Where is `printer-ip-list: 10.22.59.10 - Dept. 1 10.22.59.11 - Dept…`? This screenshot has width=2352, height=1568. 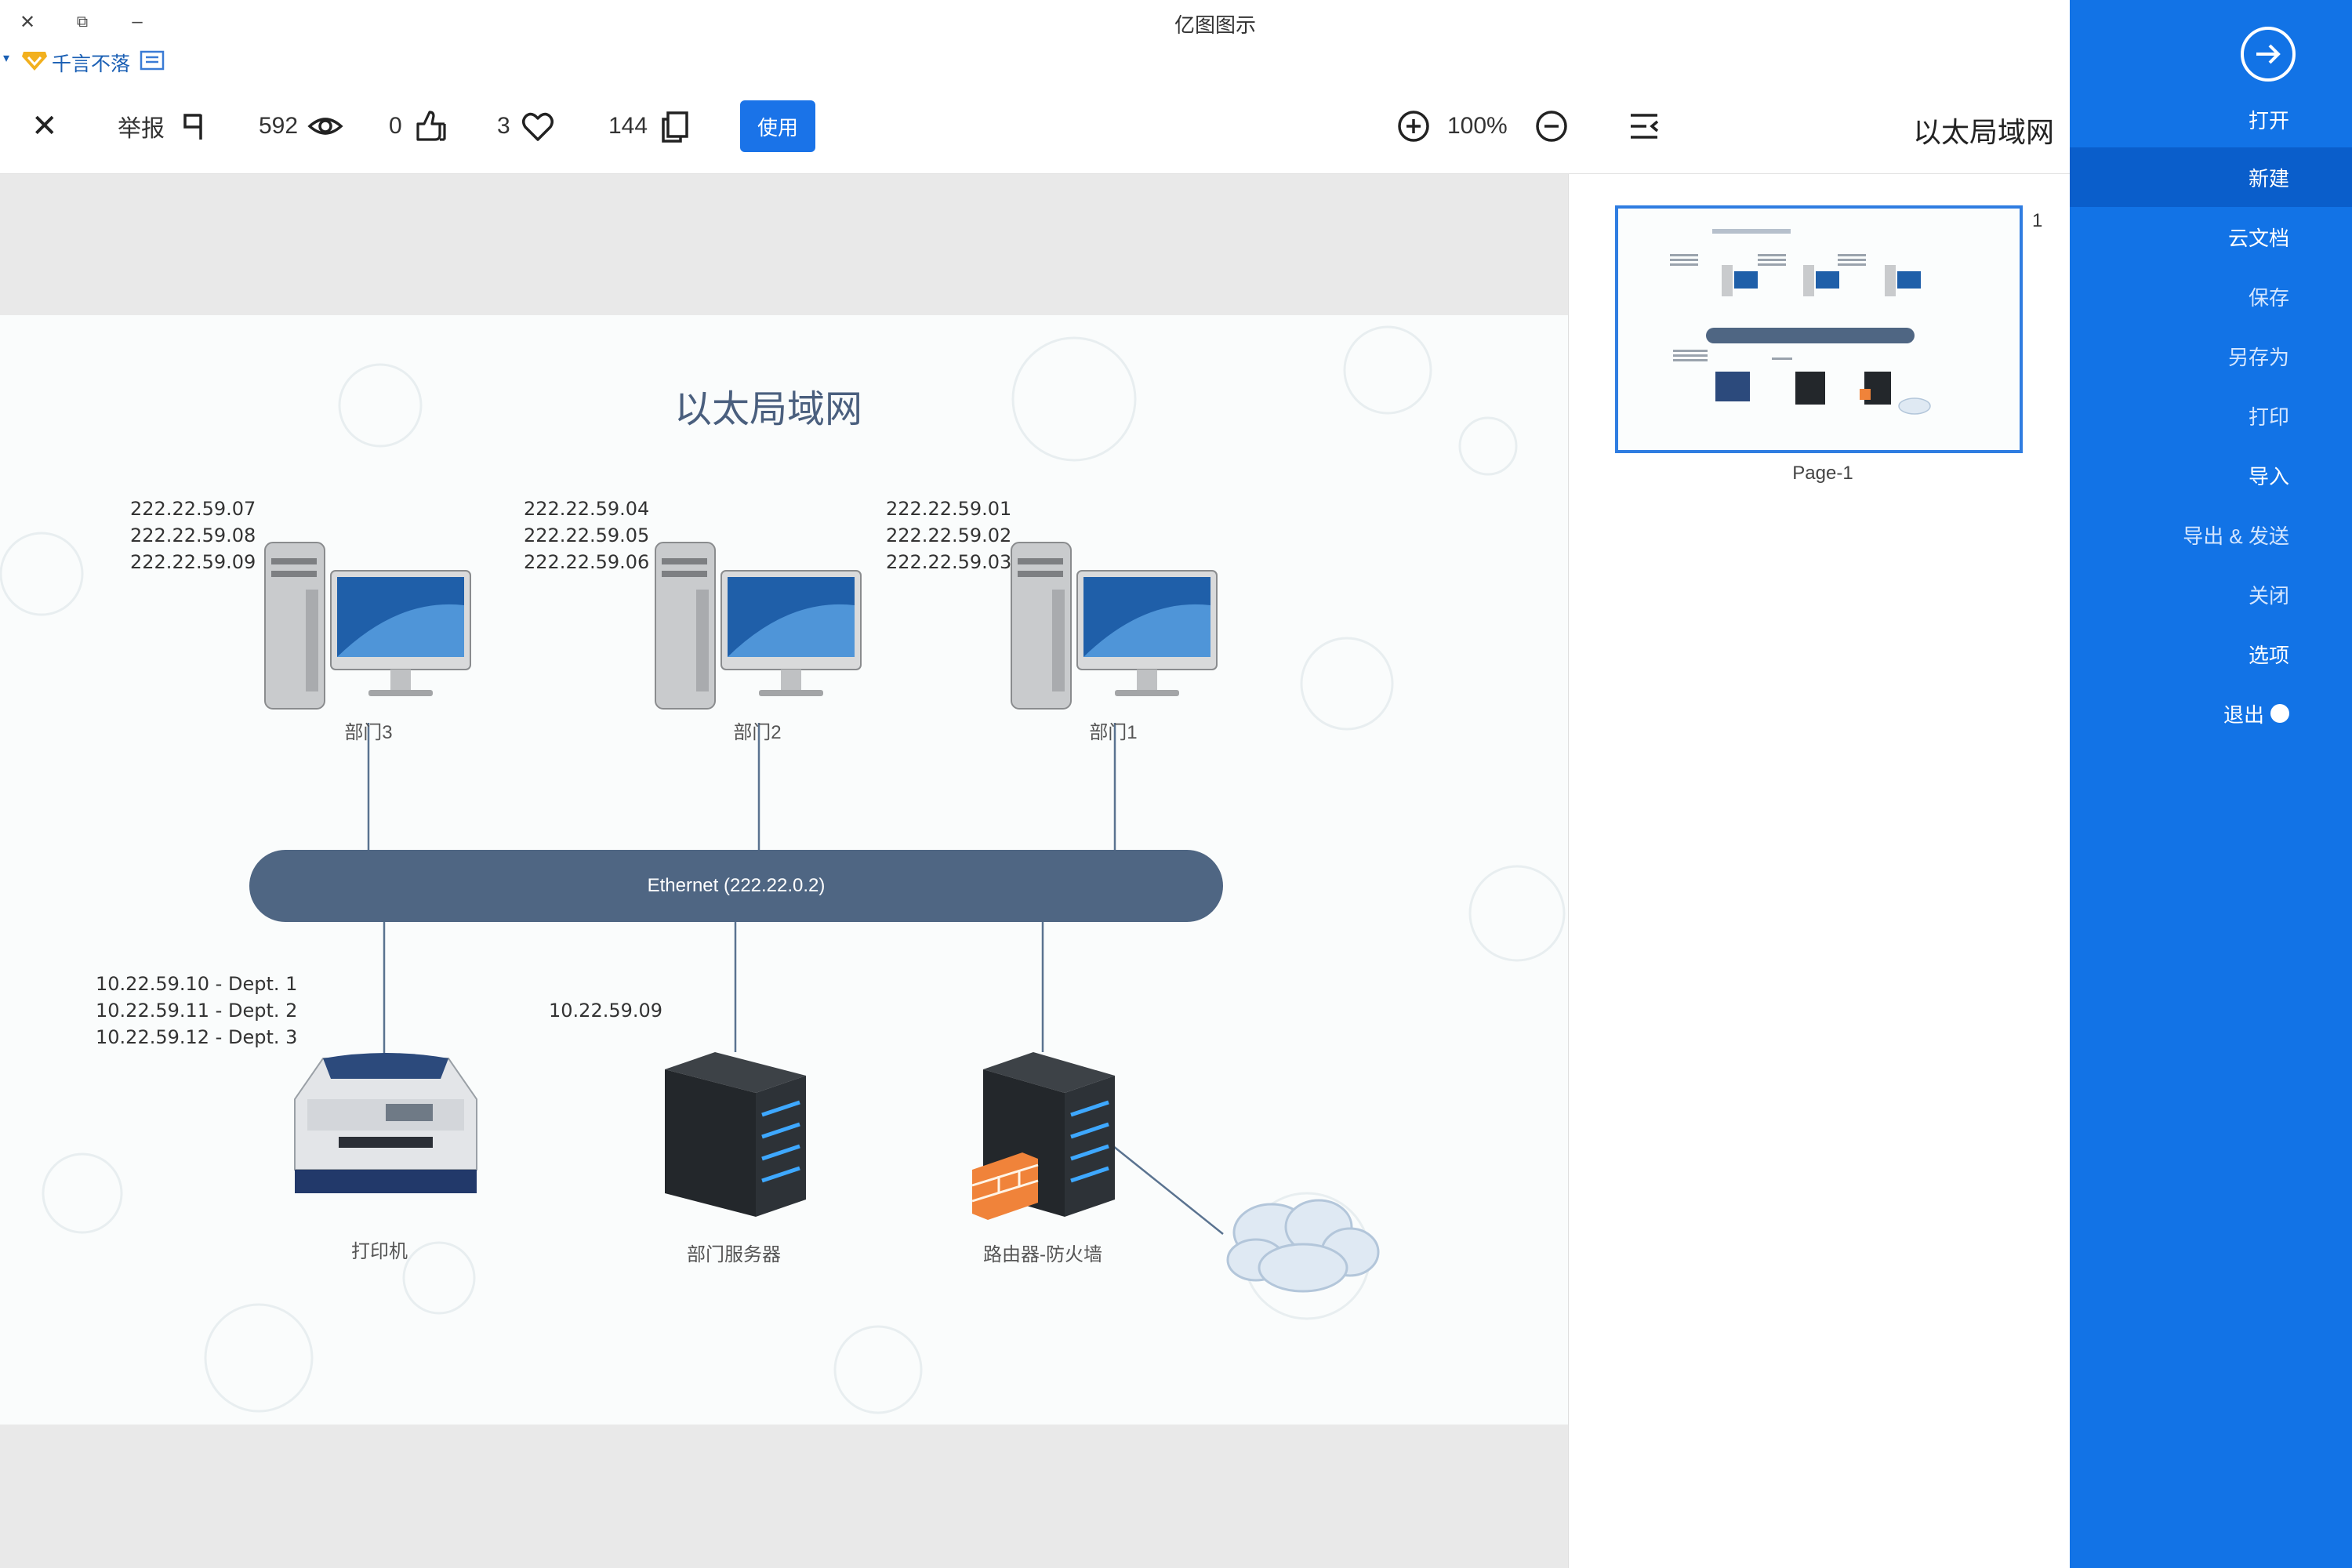
printer-ip-list: 10.22.59.10 - Dept. 1 10.22.59.11 - Dept… is located at coordinates (197, 1011).